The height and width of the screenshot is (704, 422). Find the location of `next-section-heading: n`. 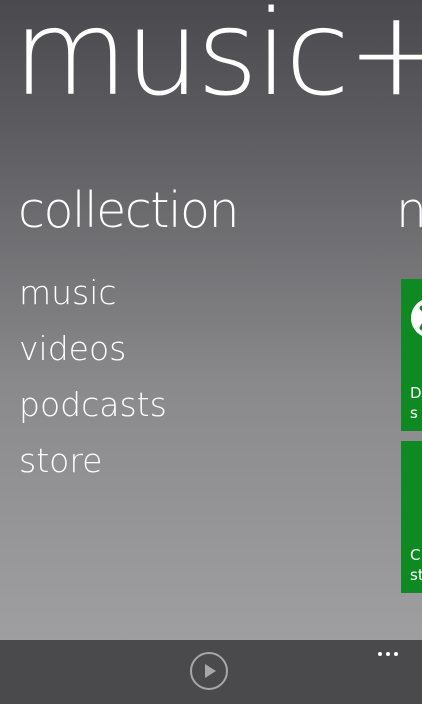

next-section-heading: n is located at coordinates (409, 210).